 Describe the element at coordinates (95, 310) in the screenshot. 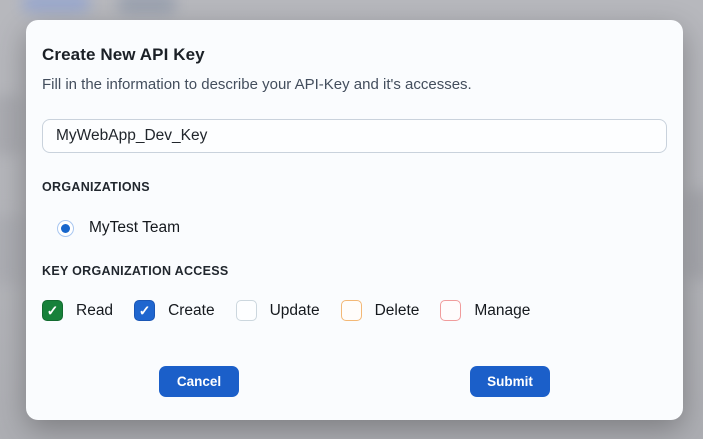

I see `checkbox-label: Read` at that location.